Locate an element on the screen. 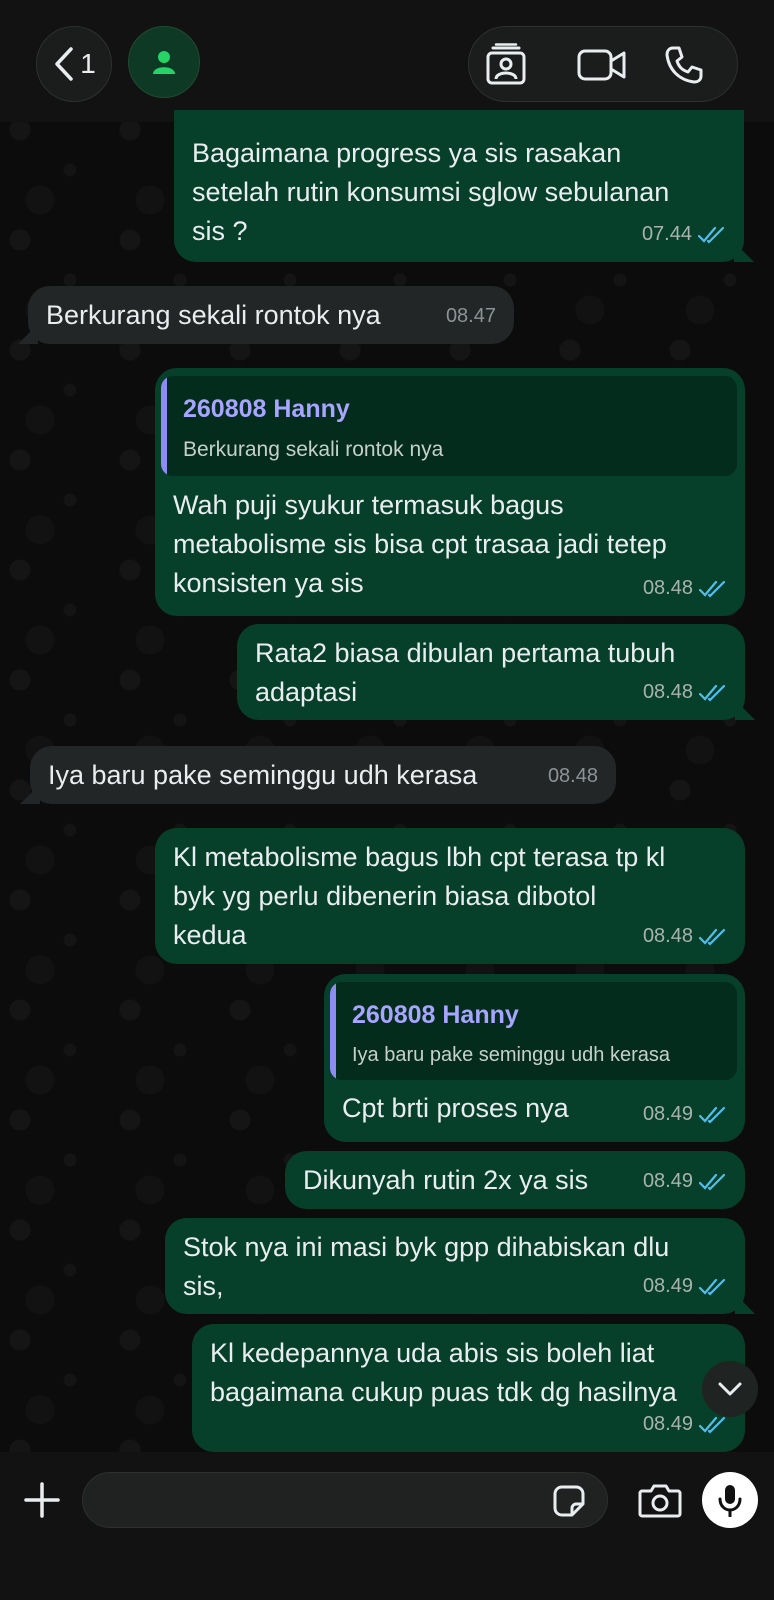 The height and width of the screenshot is (1600, 774). message-composer is located at coordinates (387, 1526).